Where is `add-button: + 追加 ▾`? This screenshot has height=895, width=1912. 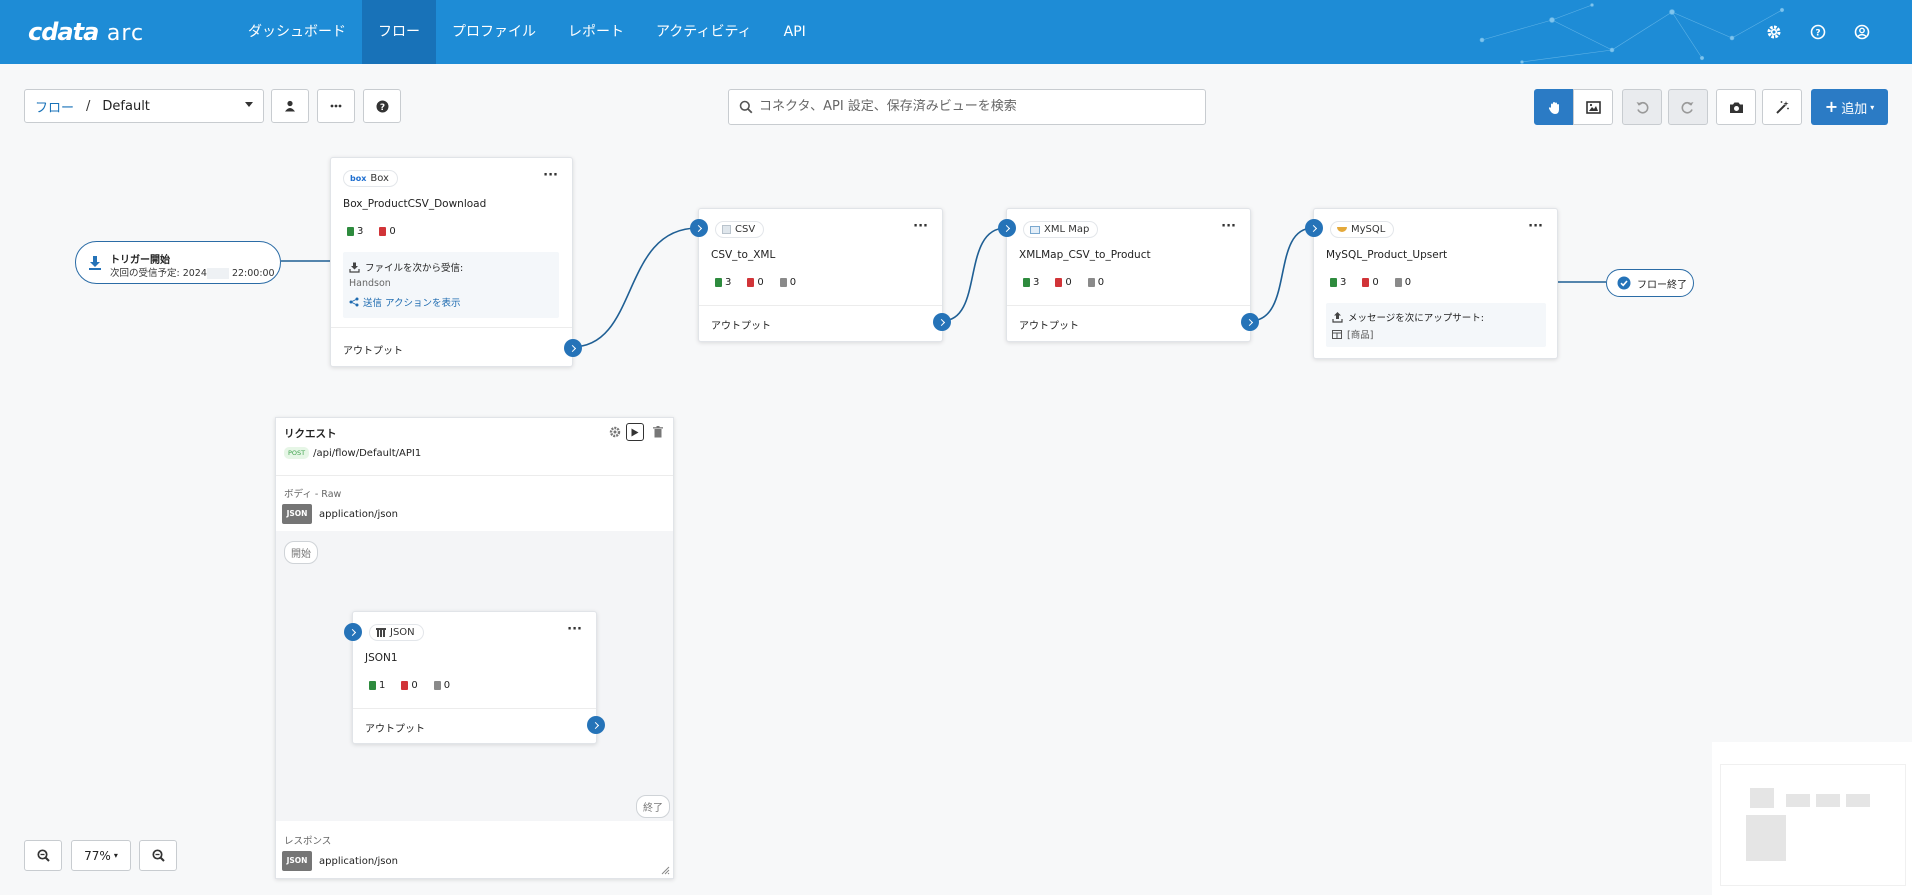
add-button: + 追加 ▾ is located at coordinates (1849, 107).